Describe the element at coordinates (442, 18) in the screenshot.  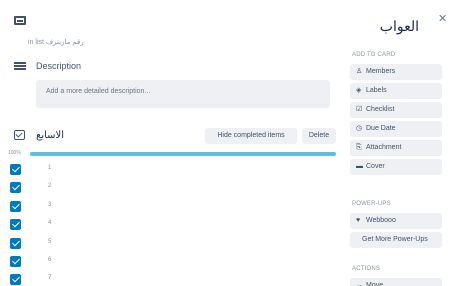
I see `close-icon: ✕` at that location.